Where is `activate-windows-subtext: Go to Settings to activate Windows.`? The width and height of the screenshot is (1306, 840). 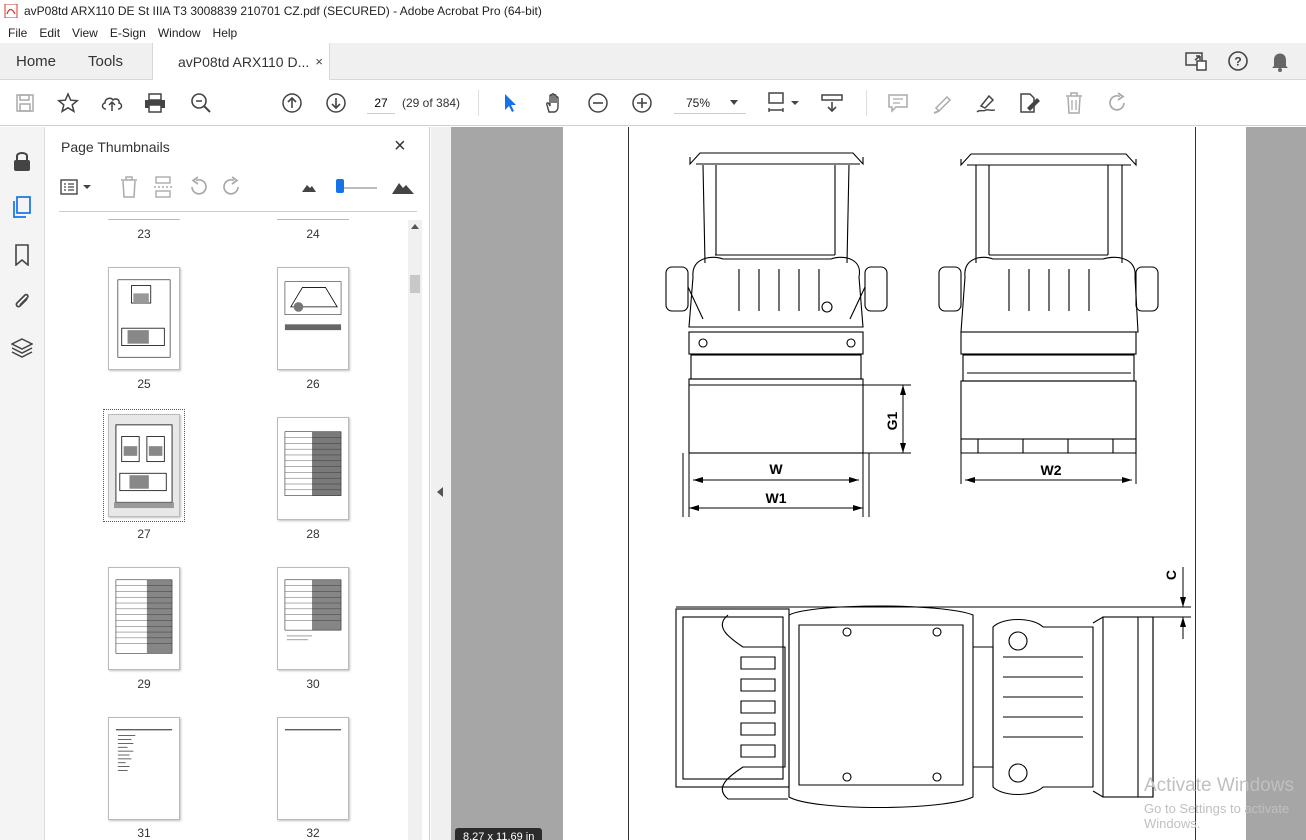 activate-windows-subtext: Go to Settings to activate Windows. is located at coordinates (1217, 816).